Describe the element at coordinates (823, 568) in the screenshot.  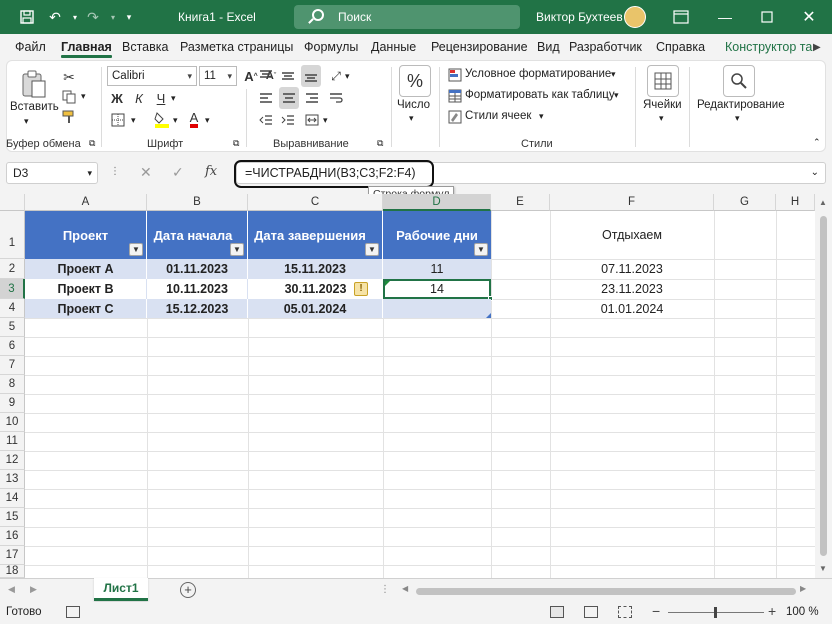
I see `scroll-down-icon: ▼` at that location.